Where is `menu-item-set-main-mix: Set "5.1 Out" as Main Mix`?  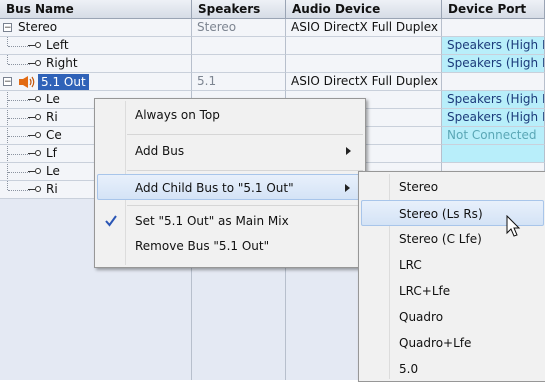 menu-item-set-main-mix: Set "5.1 Out" as Main Mix is located at coordinates (230, 221).